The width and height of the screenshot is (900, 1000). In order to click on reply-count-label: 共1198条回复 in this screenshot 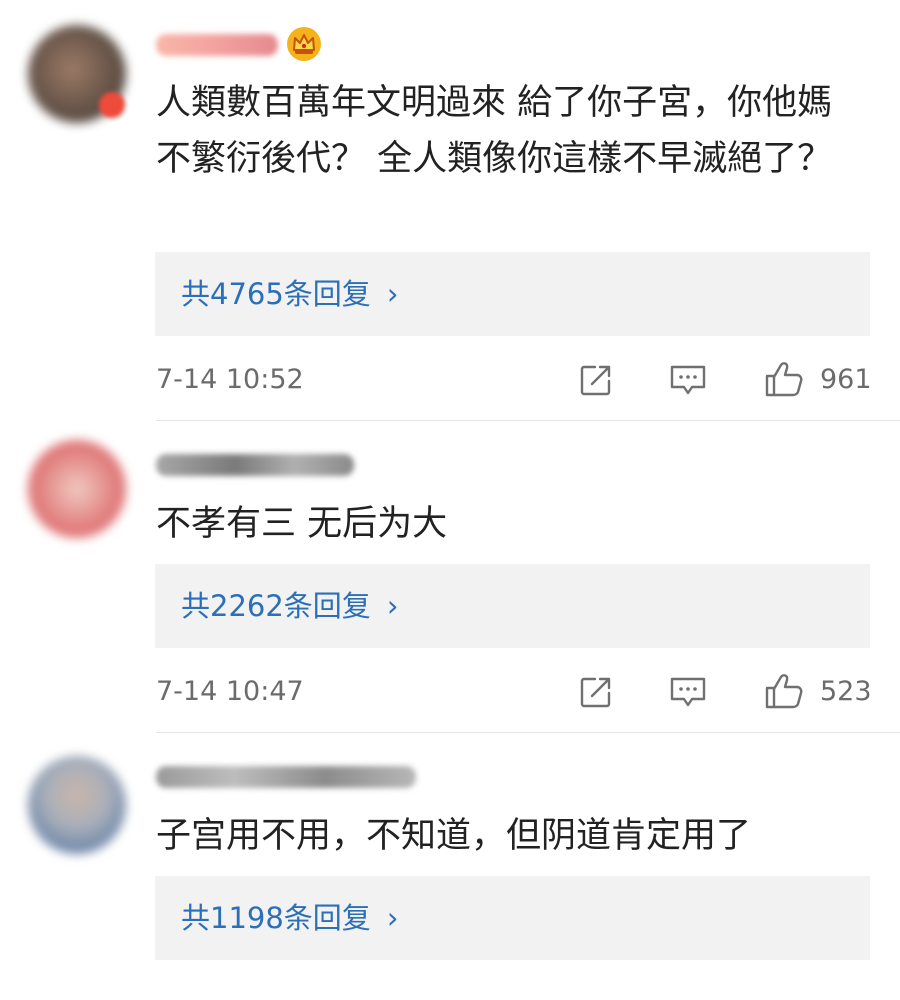, I will do `click(276, 918)`.